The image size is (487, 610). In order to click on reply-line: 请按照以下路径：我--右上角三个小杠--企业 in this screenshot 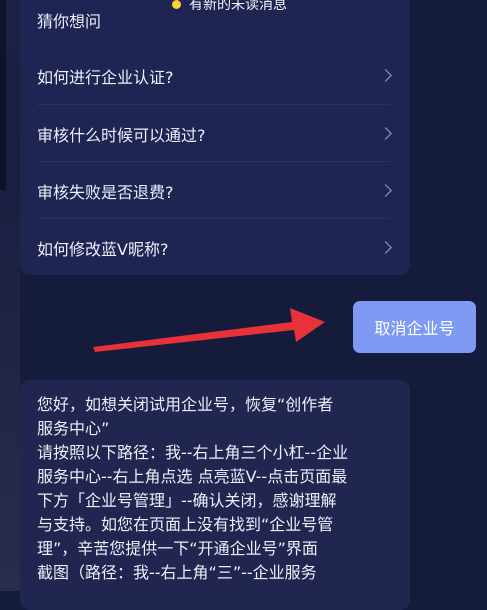, I will do `click(193, 452)`.